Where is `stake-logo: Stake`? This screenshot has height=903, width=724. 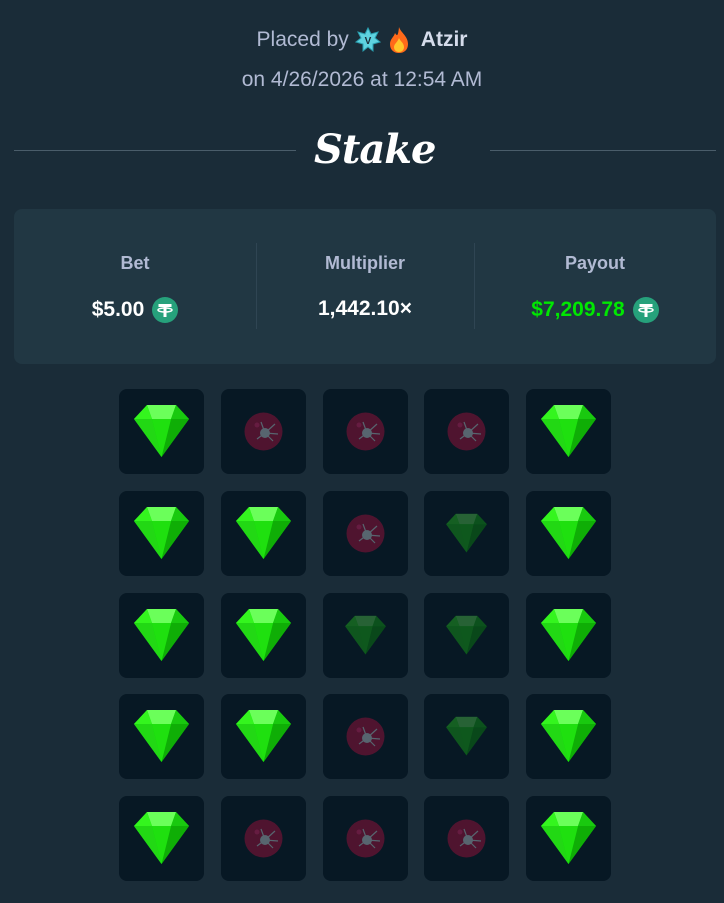
stake-logo: Stake is located at coordinates (375, 149).